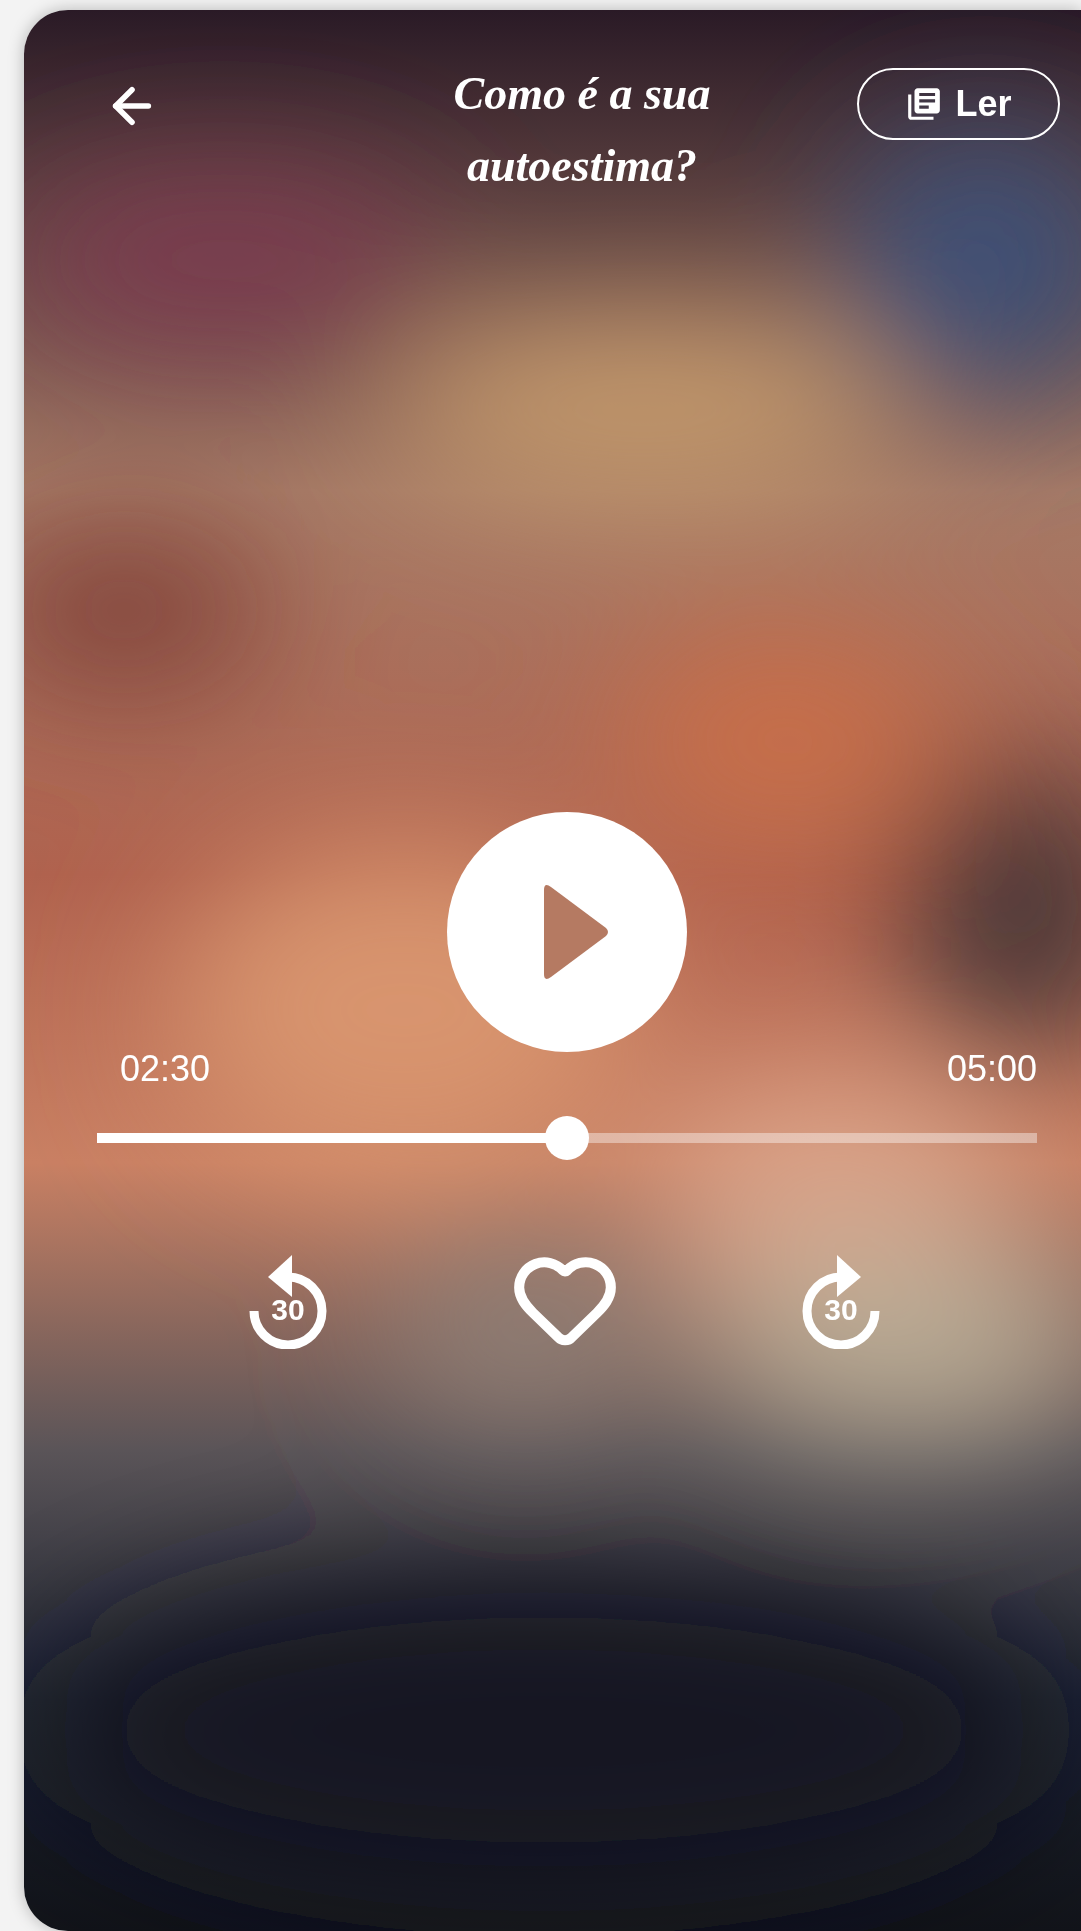 The image size is (1081, 1931). I want to click on elapsed-time: 02:30, so click(165, 1069).